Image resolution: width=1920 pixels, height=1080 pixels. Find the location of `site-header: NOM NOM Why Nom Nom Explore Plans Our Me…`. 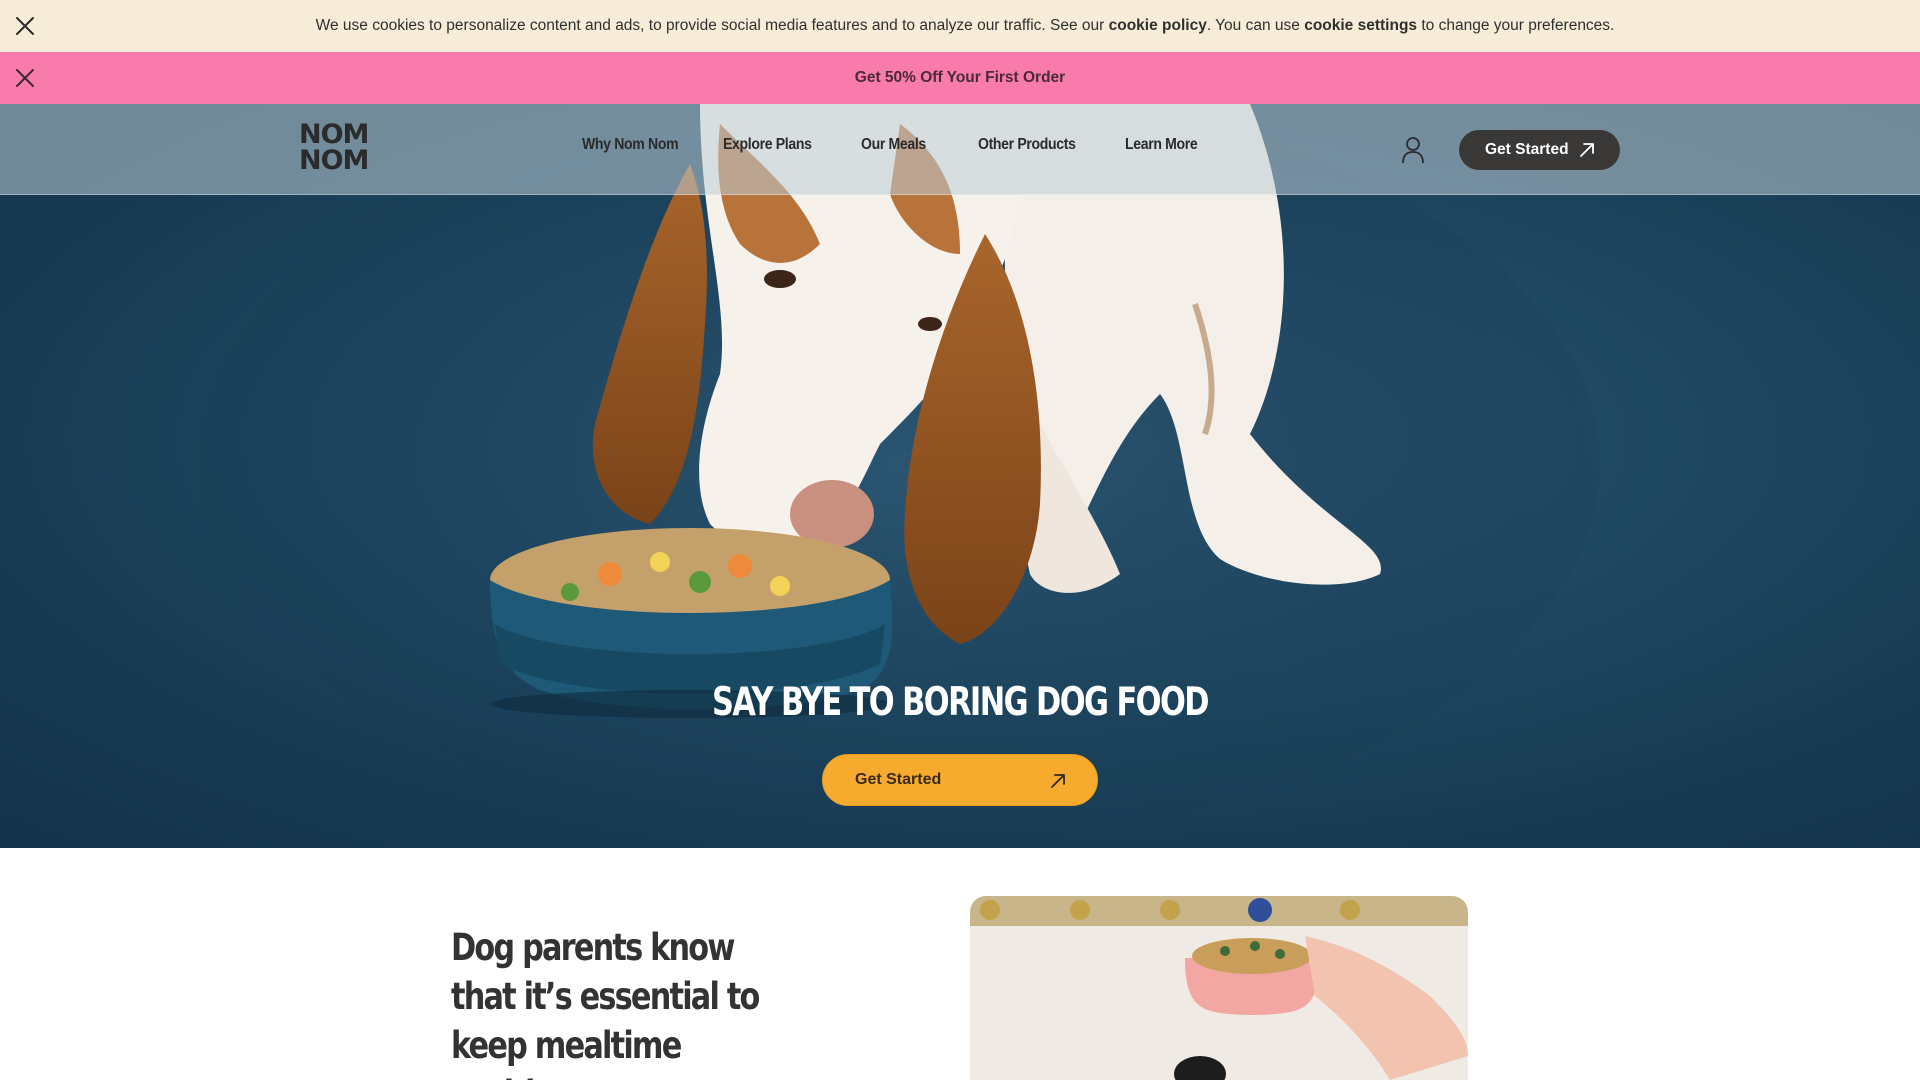

site-header: NOM NOM Why Nom Nom Explore Plans Our Me… is located at coordinates (960, 149).